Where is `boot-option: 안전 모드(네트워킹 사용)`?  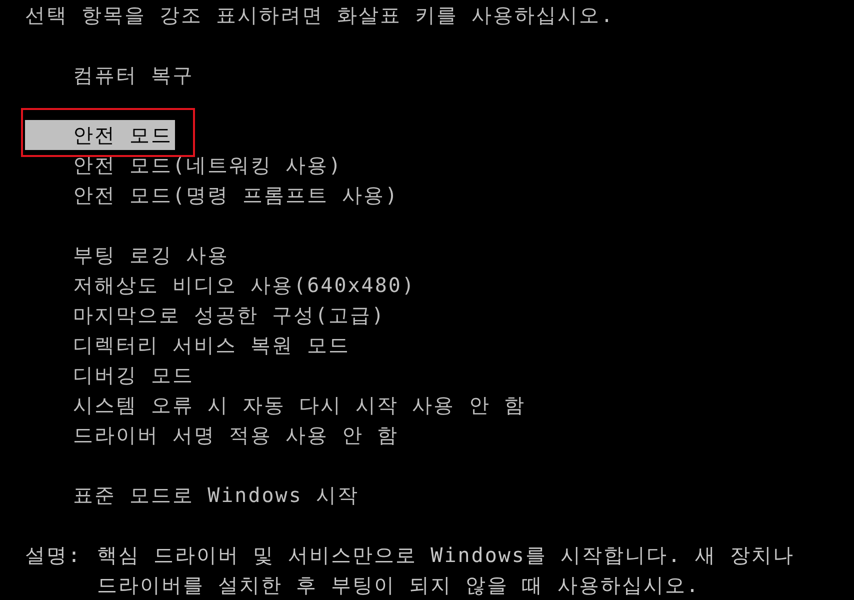
boot-option: 안전 모드(네트워킹 사용) is located at coordinates (184, 165).